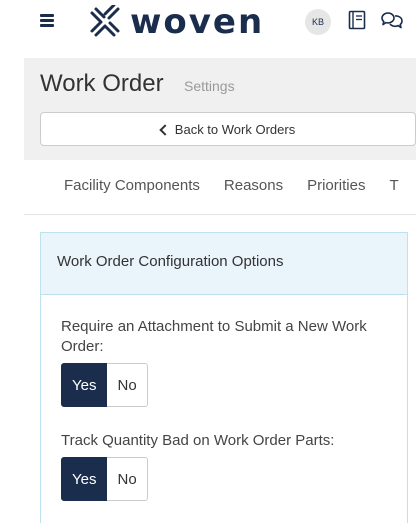 This screenshot has width=416, height=523. What do you see at coordinates (318, 22) in the screenshot?
I see `user-avatar: KB` at bounding box center [318, 22].